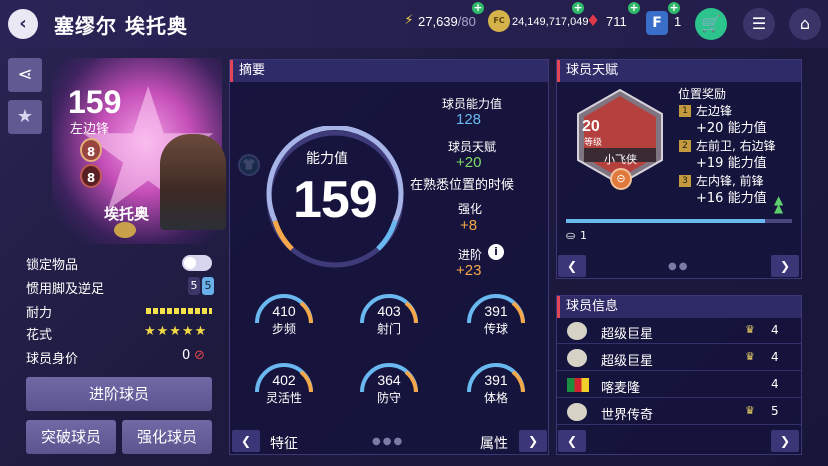 The height and width of the screenshot is (466, 828). What do you see at coordinates (621, 388) in the screenshot?
I see `info-label: 喀麦隆` at bounding box center [621, 388].